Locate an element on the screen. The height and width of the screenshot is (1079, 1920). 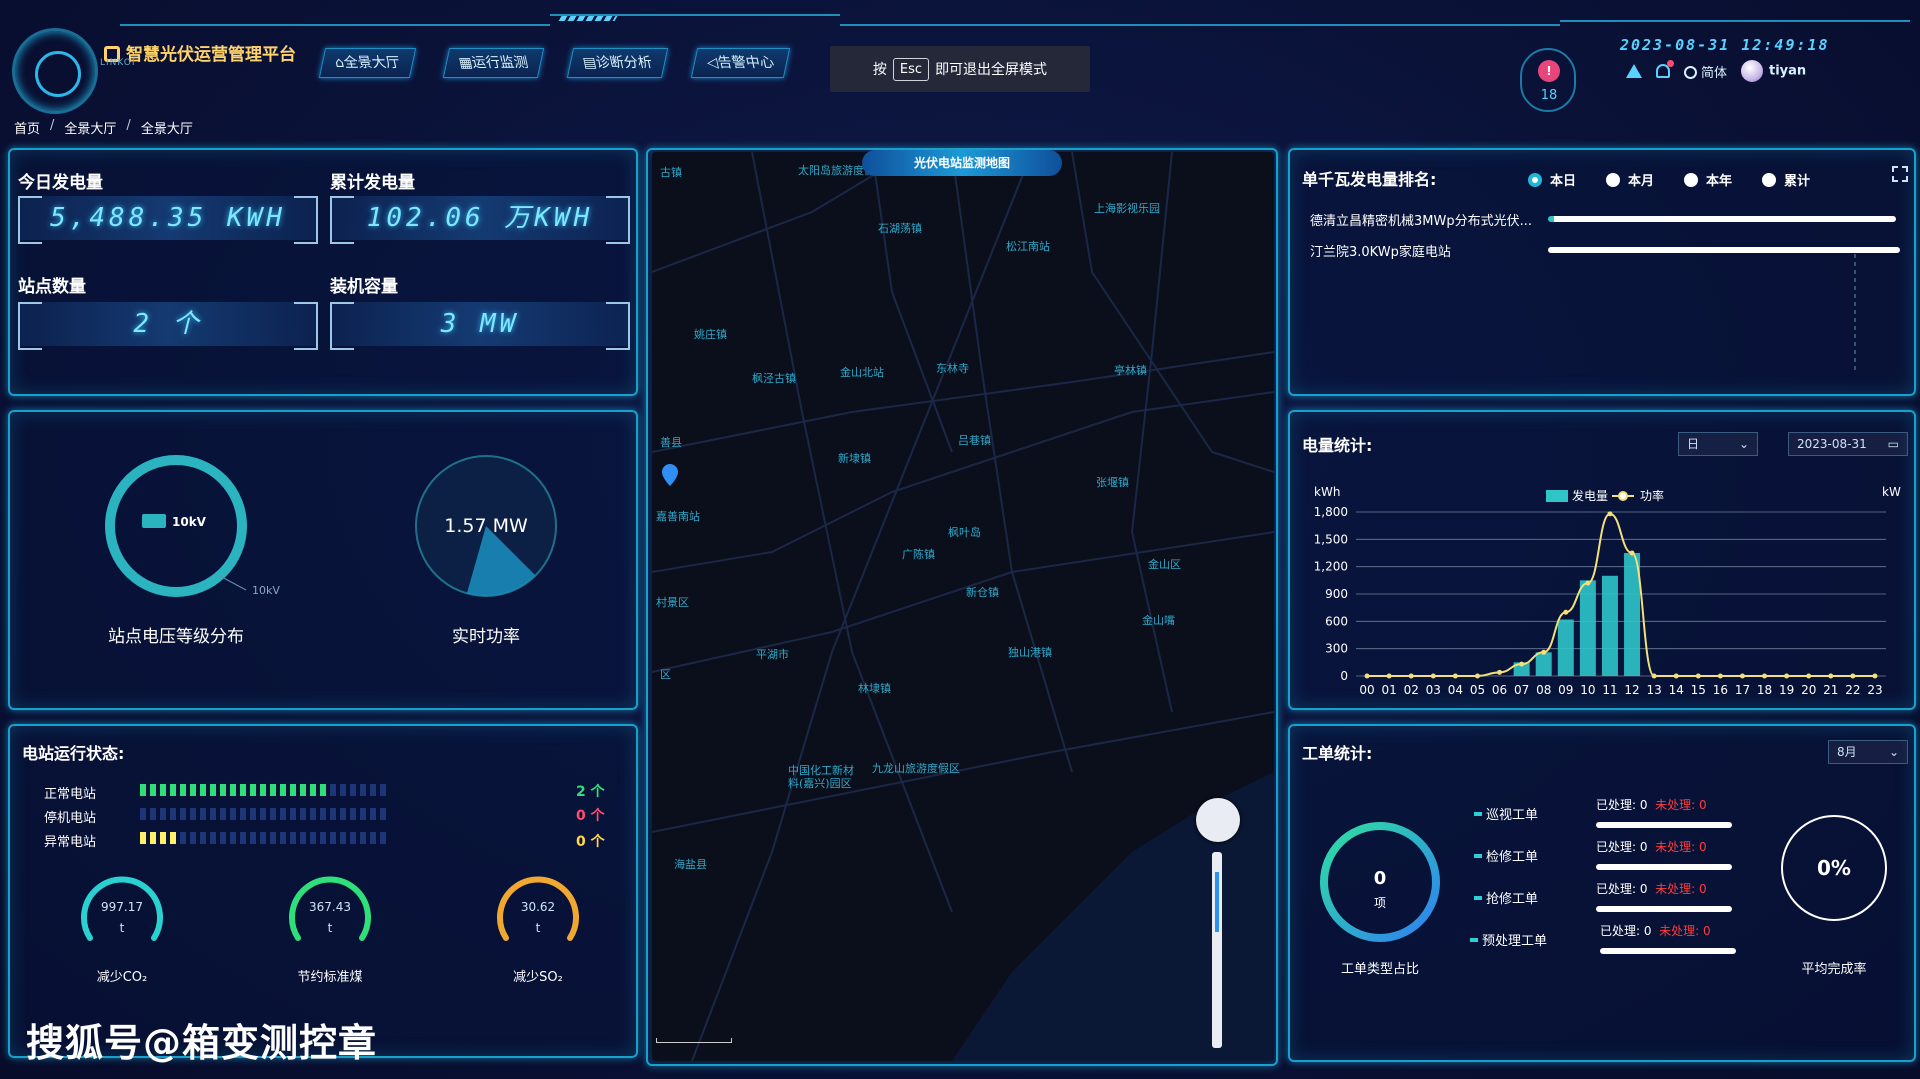
breadcrumb-current: 全景大厅 is located at coordinates (166, 129).